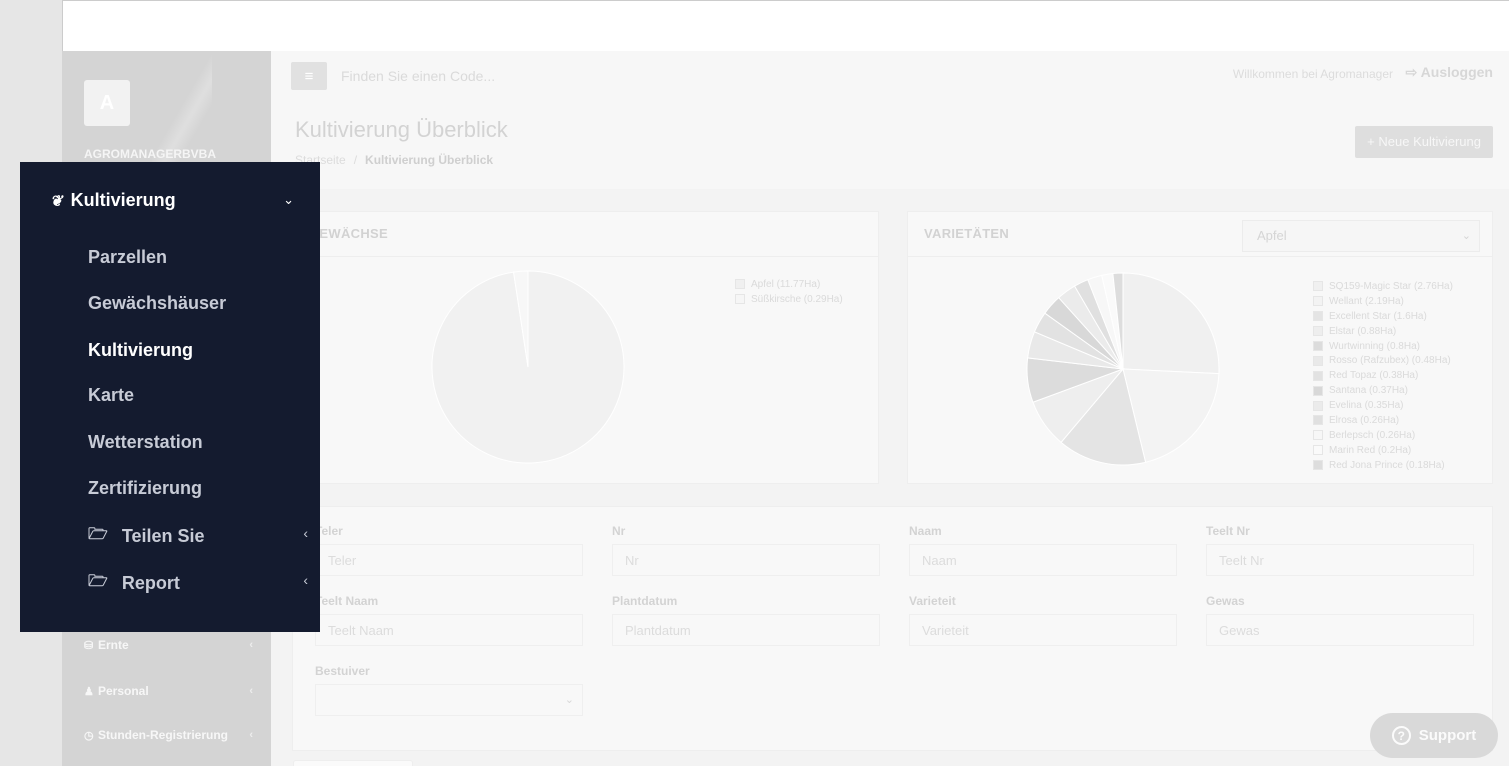  I want to click on legend-item: Rosso (Rafzubex) (0.48Ha), so click(1383, 360).